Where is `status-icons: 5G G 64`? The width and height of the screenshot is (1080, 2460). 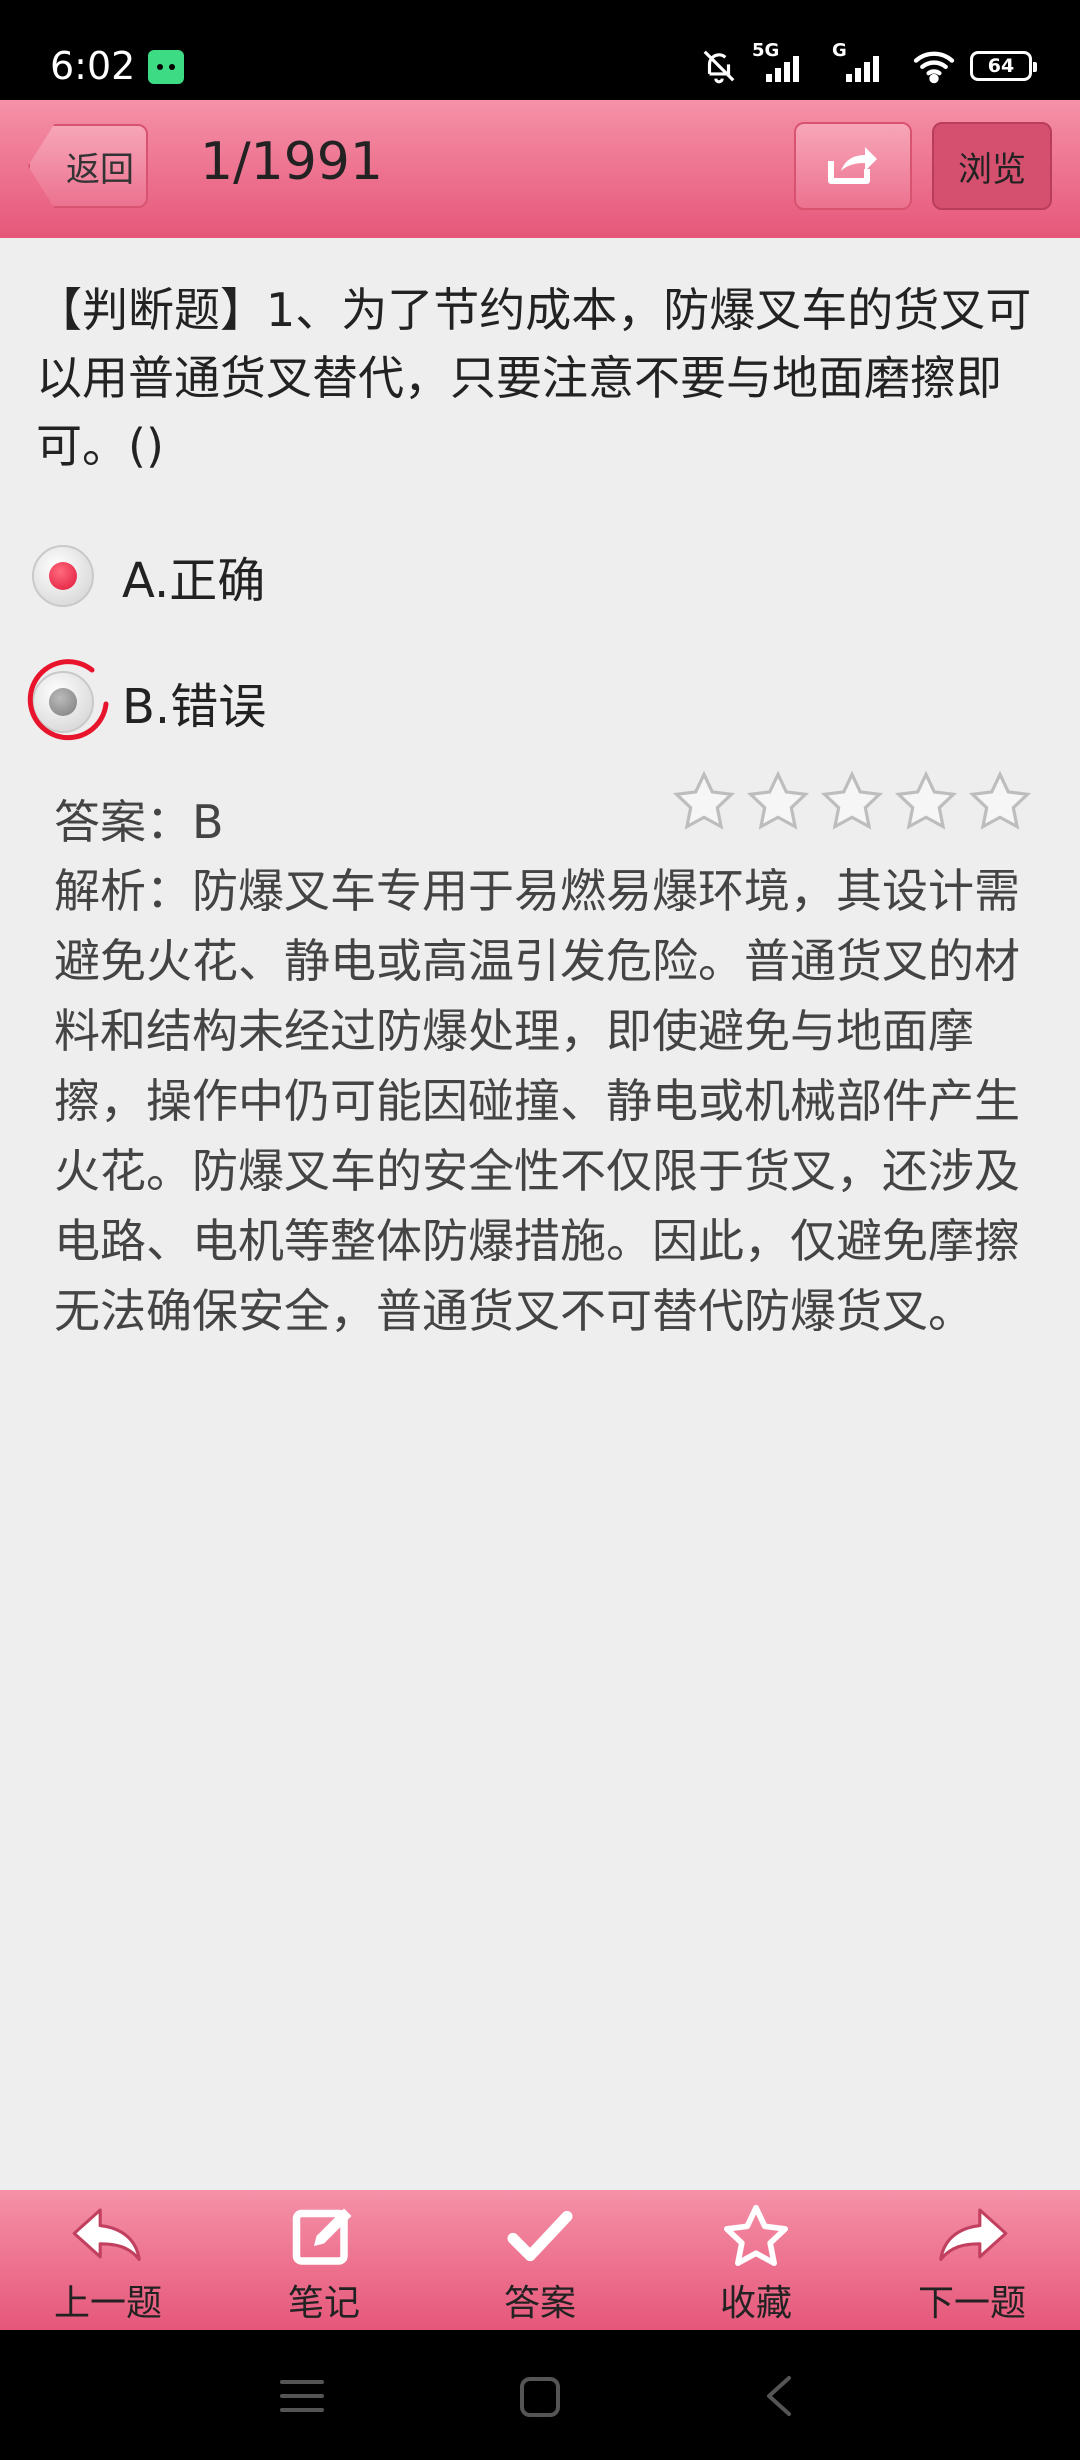 status-icons: 5G G 64 is located at coordinates (868, 63).